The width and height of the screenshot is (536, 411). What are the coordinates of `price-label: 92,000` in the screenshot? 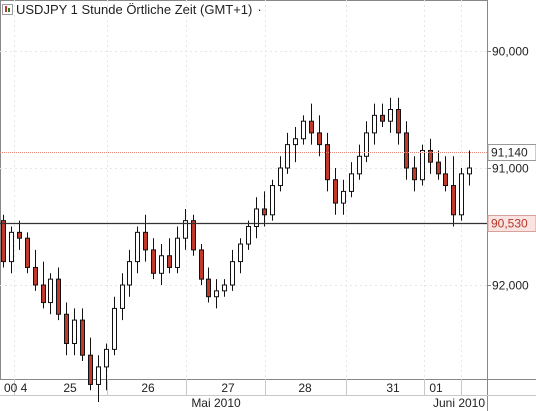 It's located at (510, 286).